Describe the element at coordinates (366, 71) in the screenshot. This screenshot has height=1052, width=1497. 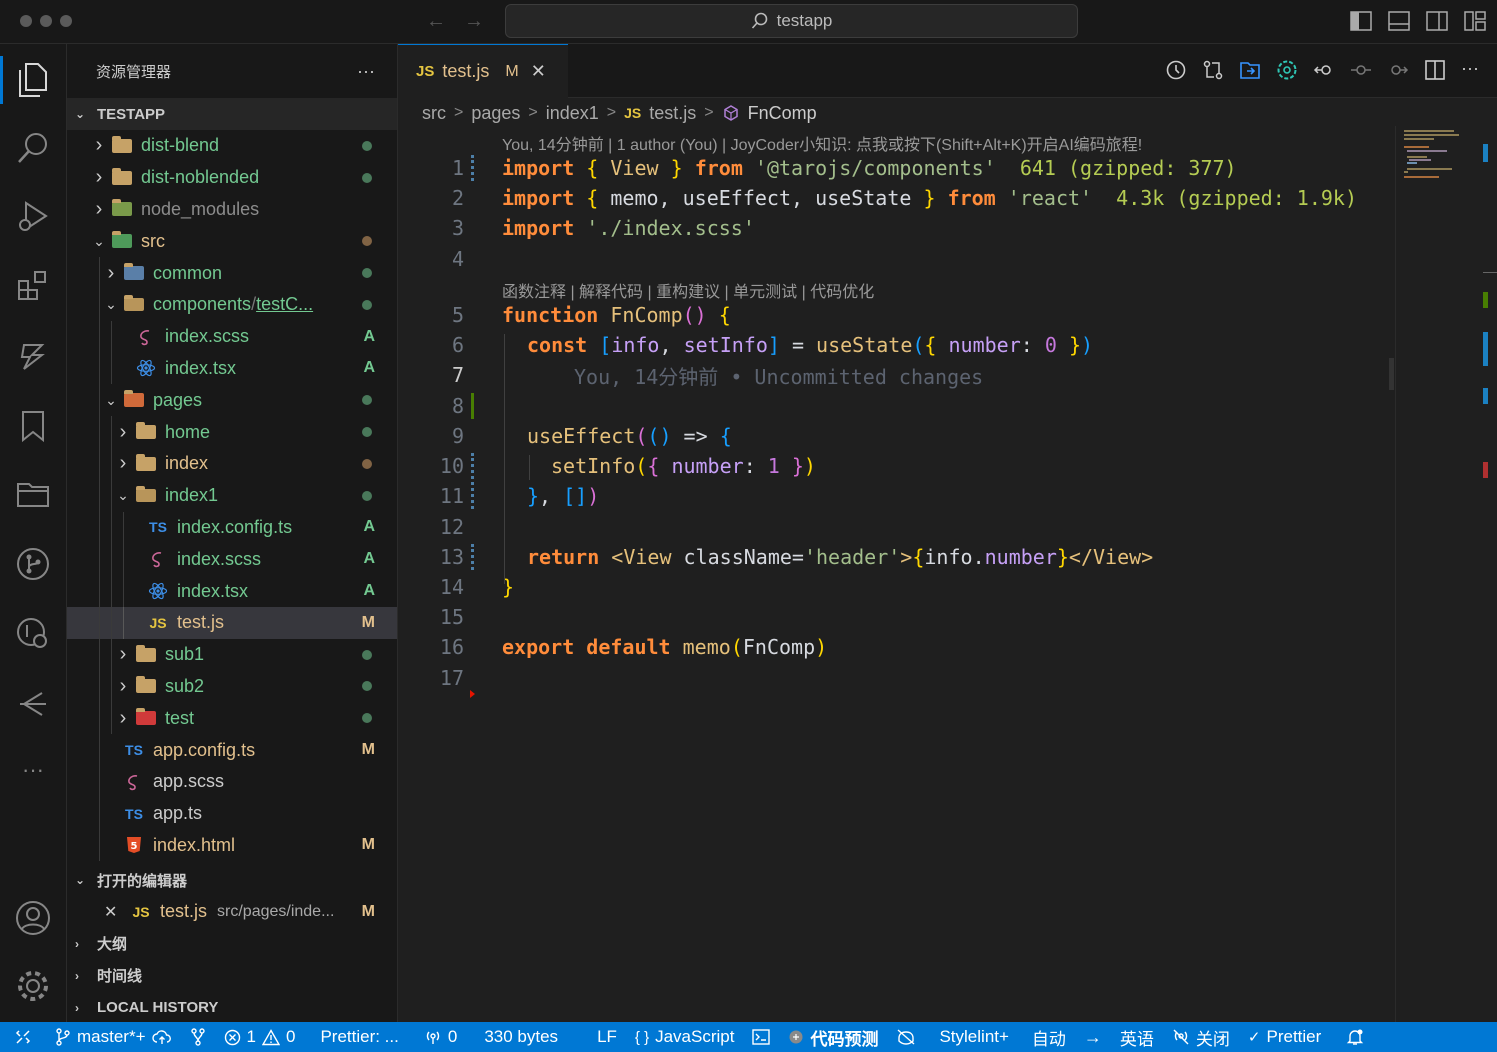
I see `explorer-more-button: ···` at that location.